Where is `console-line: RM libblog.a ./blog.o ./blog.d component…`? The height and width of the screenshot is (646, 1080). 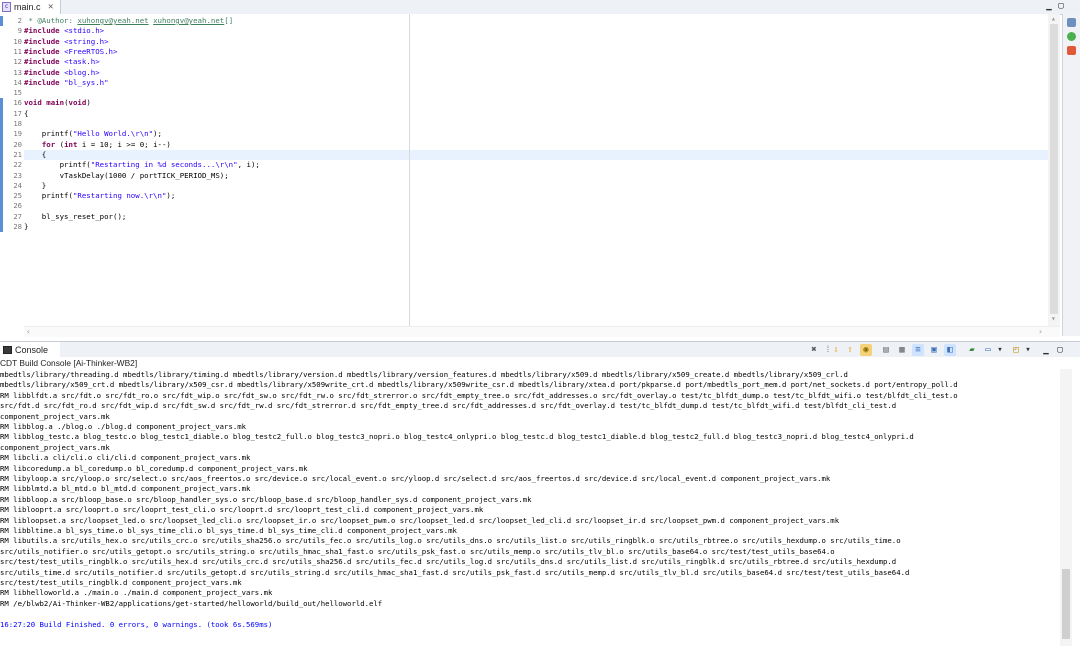 console-line: RM libblog.a ./blog.o ./blog.d component… is located at coordinates (123, 426).